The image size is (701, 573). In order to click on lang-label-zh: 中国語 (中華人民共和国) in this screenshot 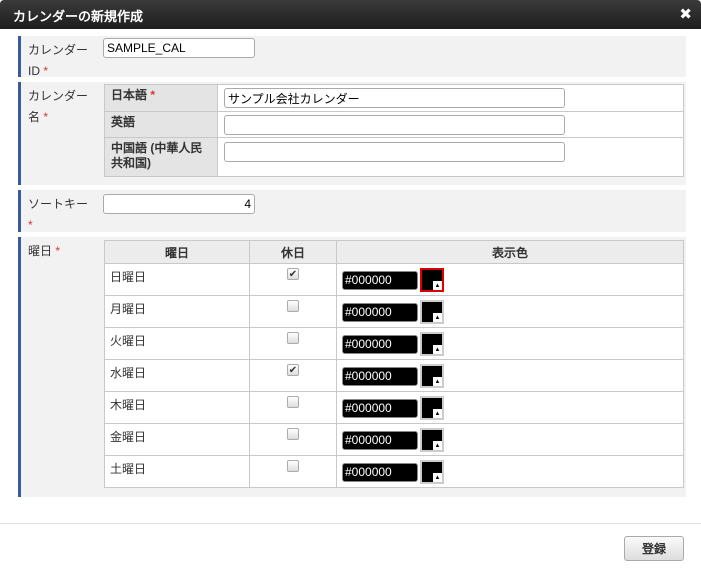, I will do `click(161, 157)`.